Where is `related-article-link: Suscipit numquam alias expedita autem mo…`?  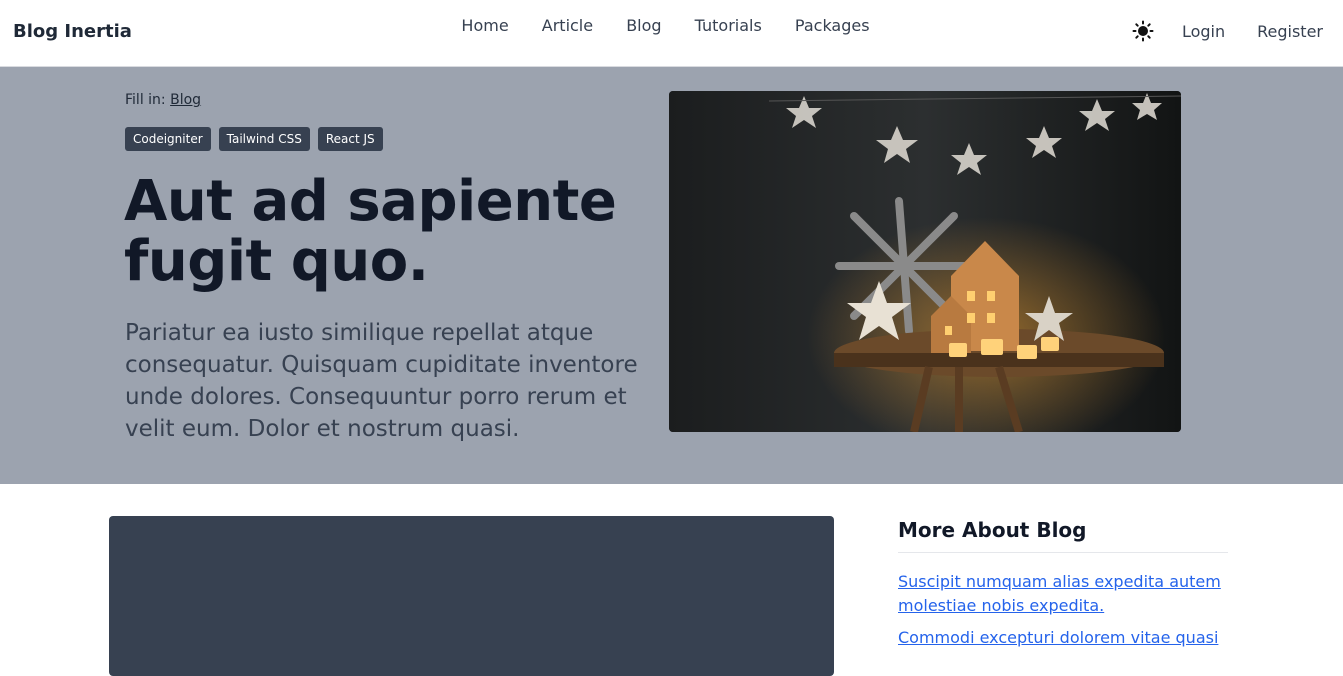
related-article-link: Suscipit numquam alias expedita autem mo… is located at coordinates (1063, 594).